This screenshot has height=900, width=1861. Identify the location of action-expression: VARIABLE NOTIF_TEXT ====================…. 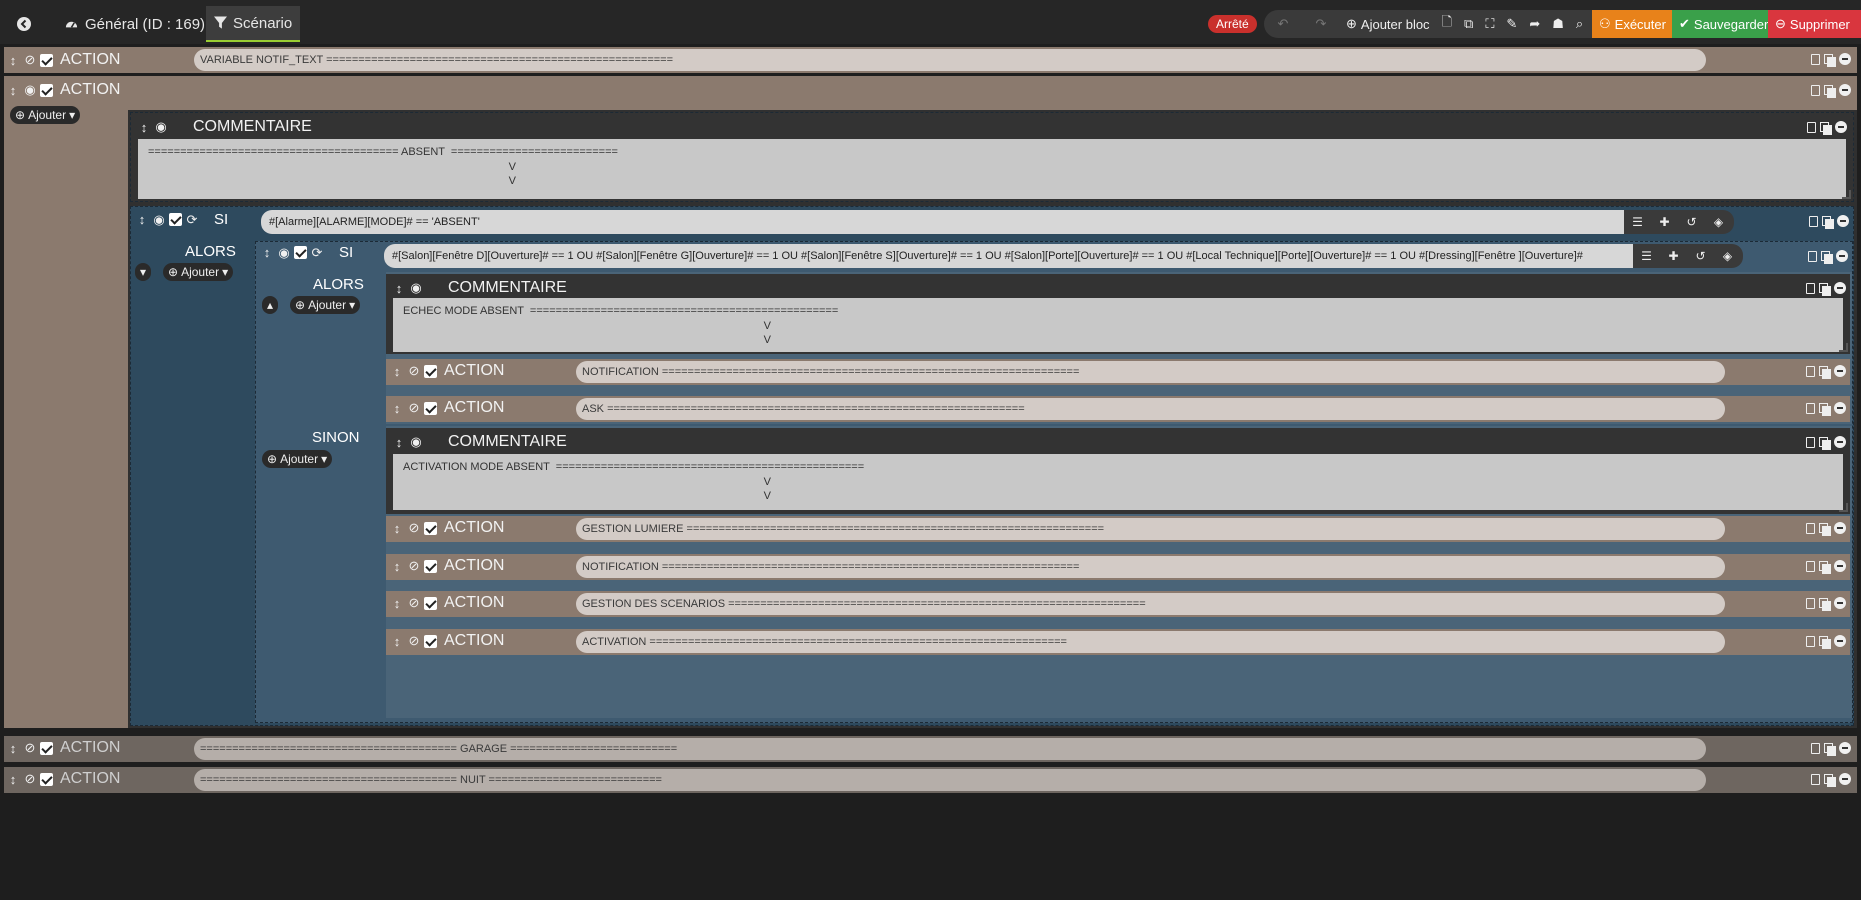
(950, 60).